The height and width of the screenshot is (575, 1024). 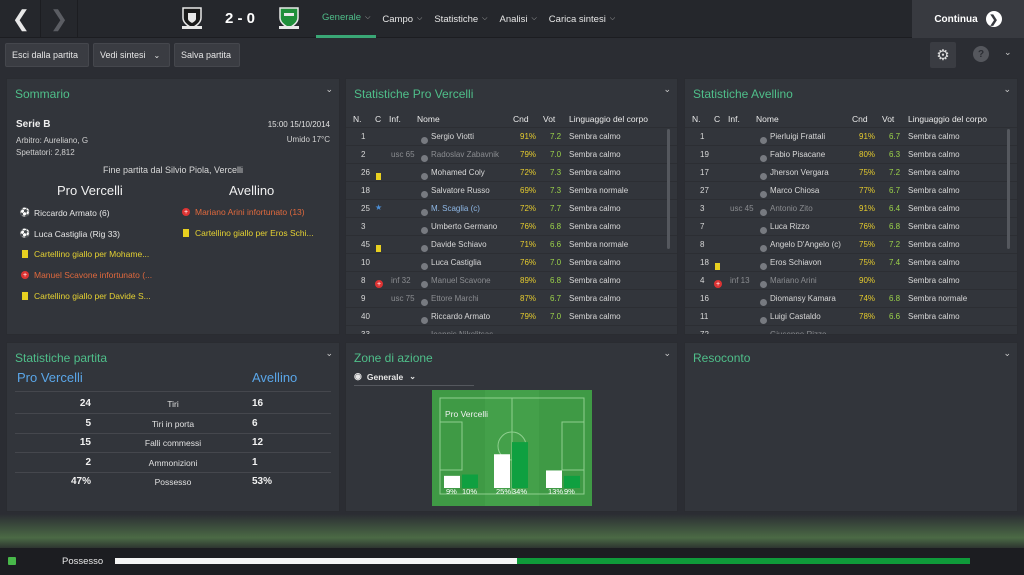 What do you see at coordinates (517, 19) in the screenshot?
I see `menu-analisi: Analisi ⌵` at bounding box center [517, 19].